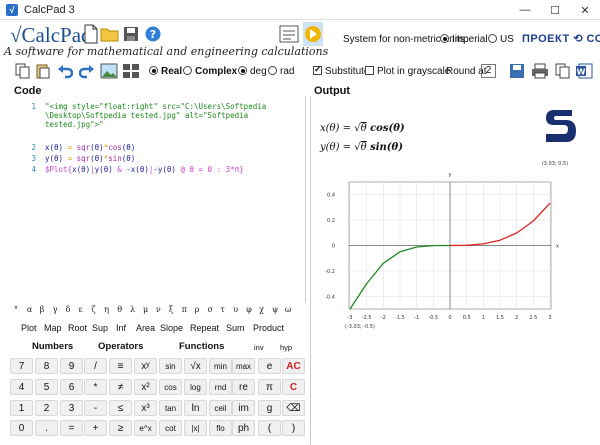 Image resolution: width=600 pixels, height=445 pixels. I want to click on keypad-key: C, so click(293, 387).